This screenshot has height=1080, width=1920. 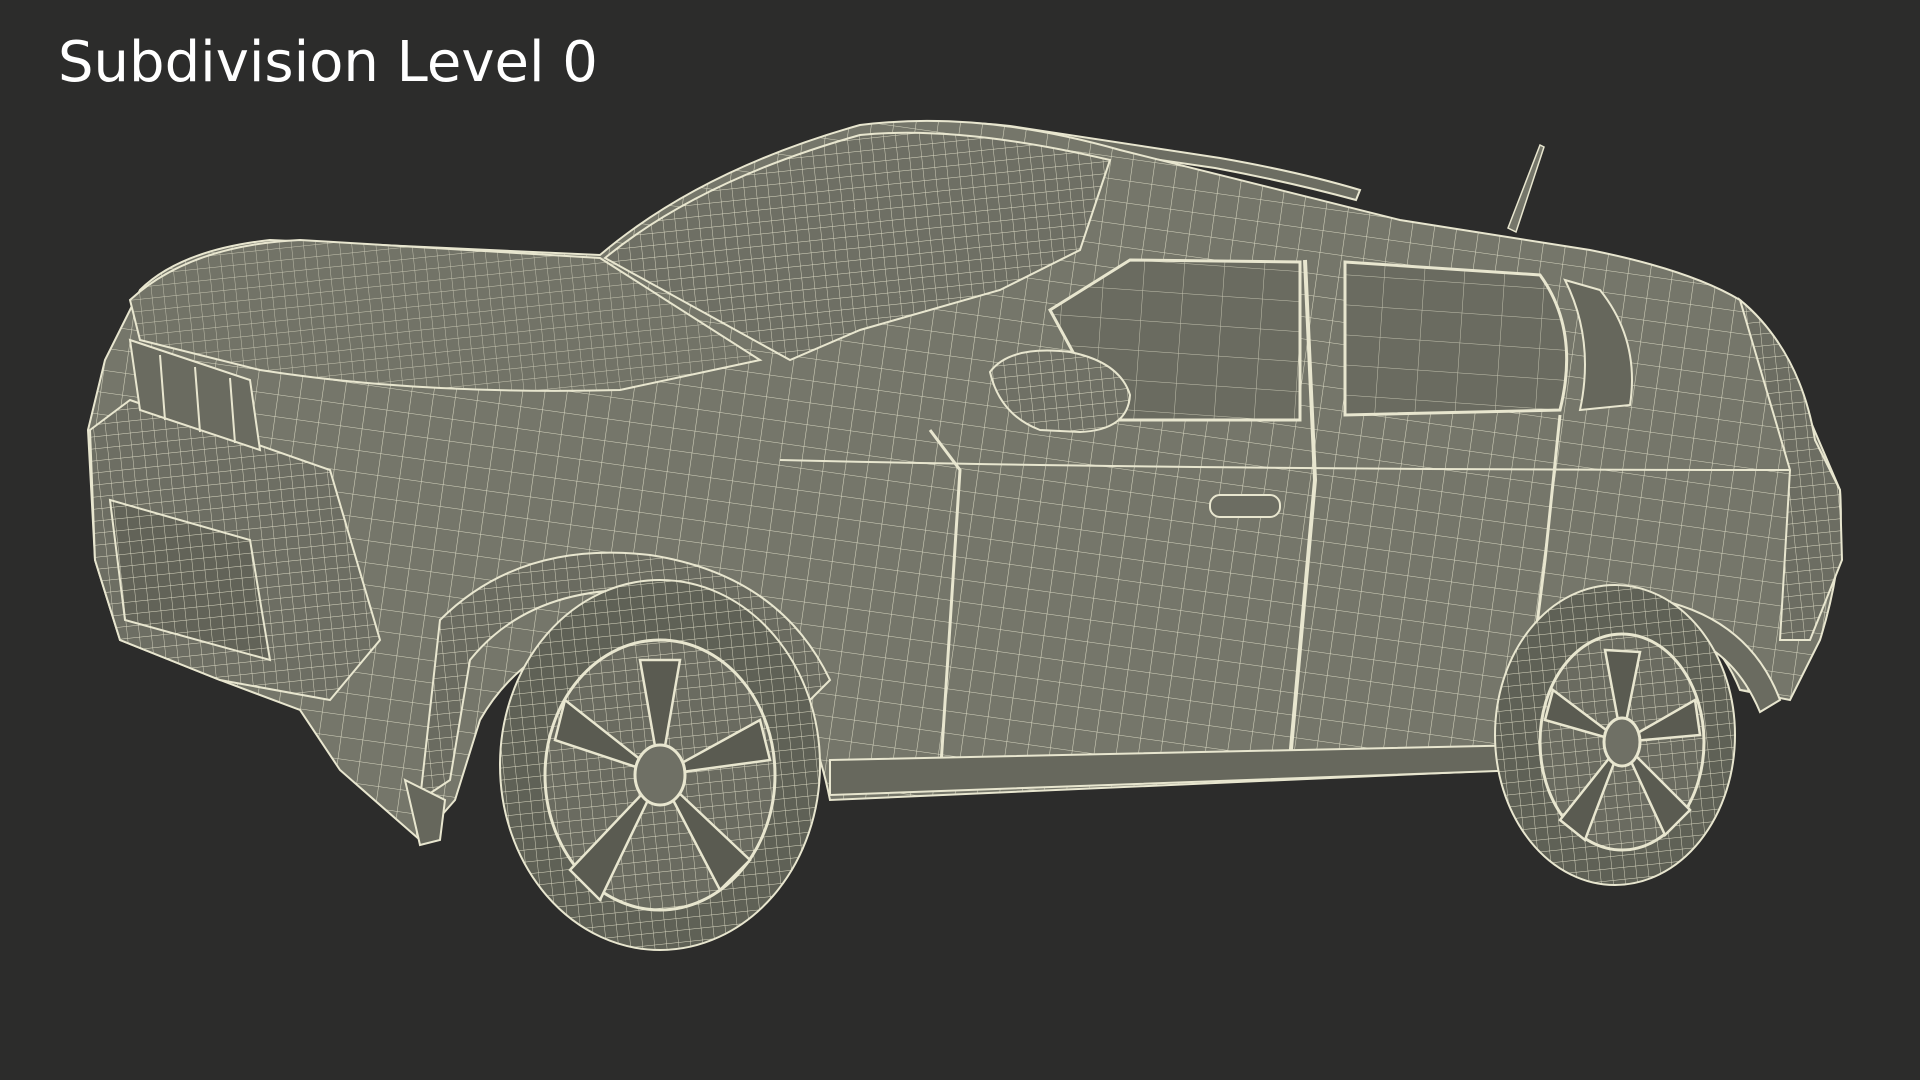 What do you see at coordinates (1526, 188) in the screenshot?
I see `antenna` at bounding box center [1526, 188].